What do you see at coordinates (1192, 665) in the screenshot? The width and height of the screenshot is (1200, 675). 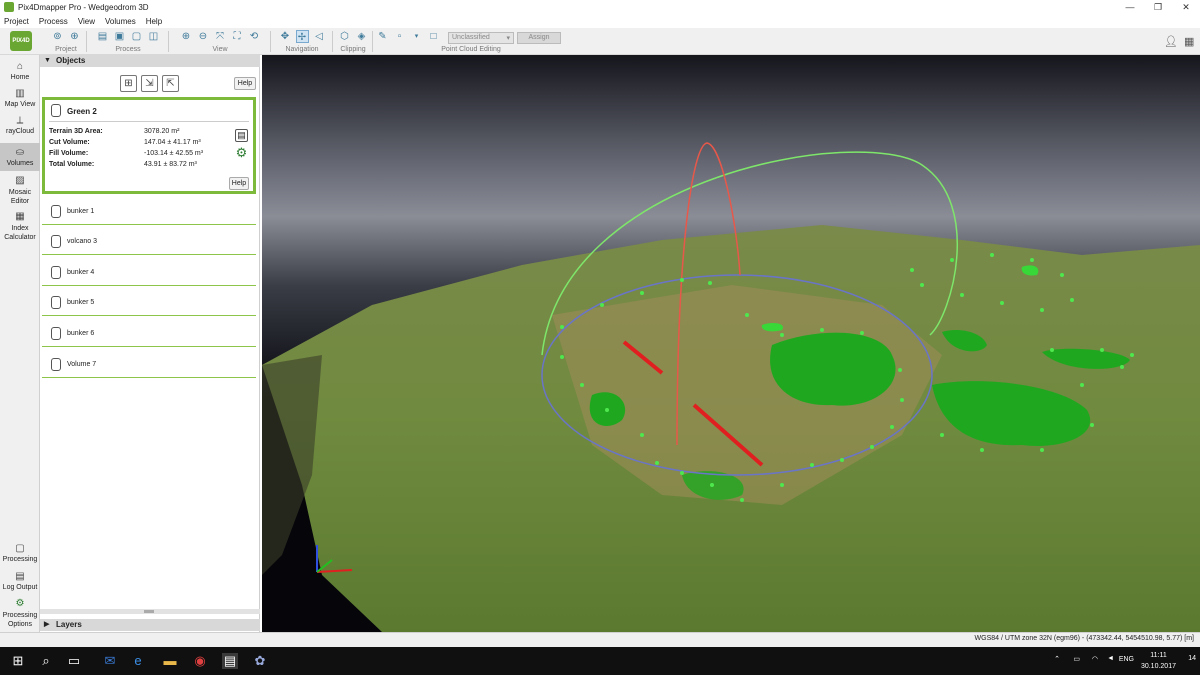 I see `notification-badge: 14` at bounding box center [1192, 665].